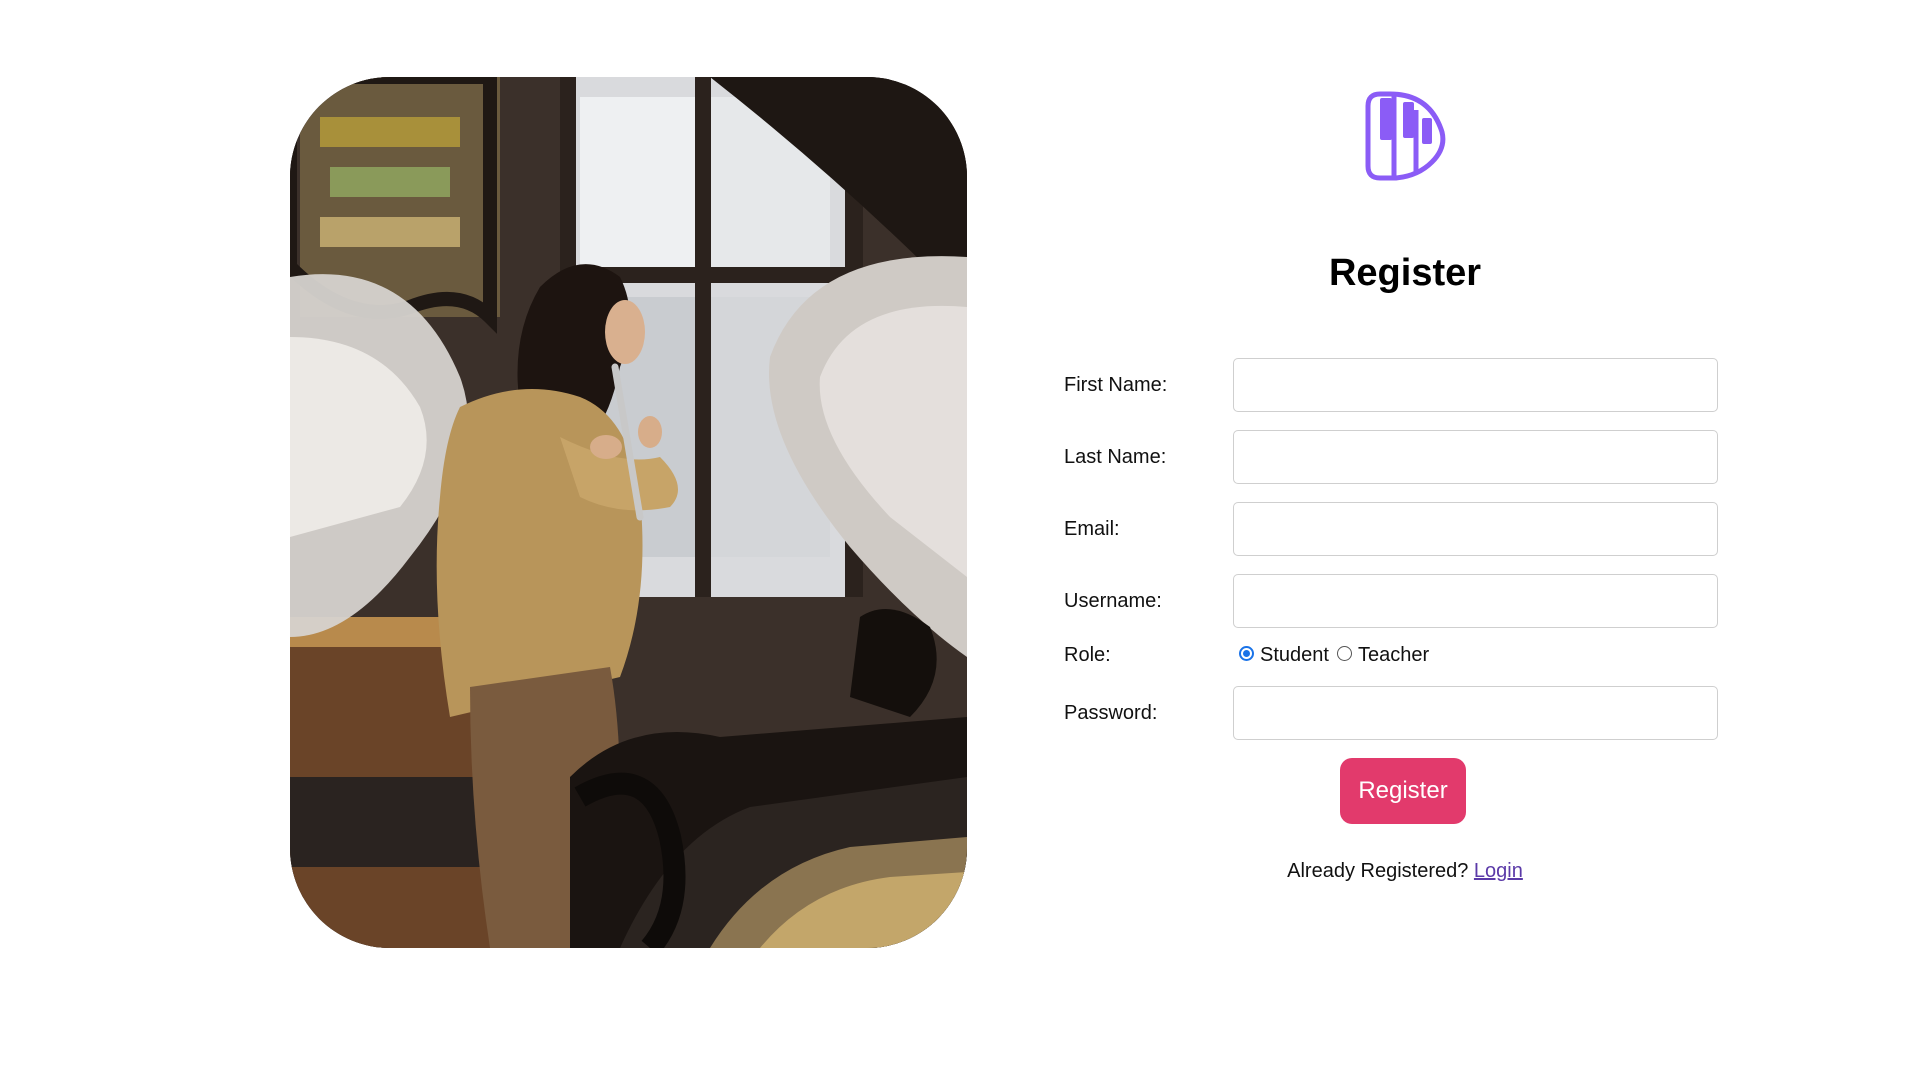  I want to click on role-row: Role: Student Teacher, so click(1391, 655).